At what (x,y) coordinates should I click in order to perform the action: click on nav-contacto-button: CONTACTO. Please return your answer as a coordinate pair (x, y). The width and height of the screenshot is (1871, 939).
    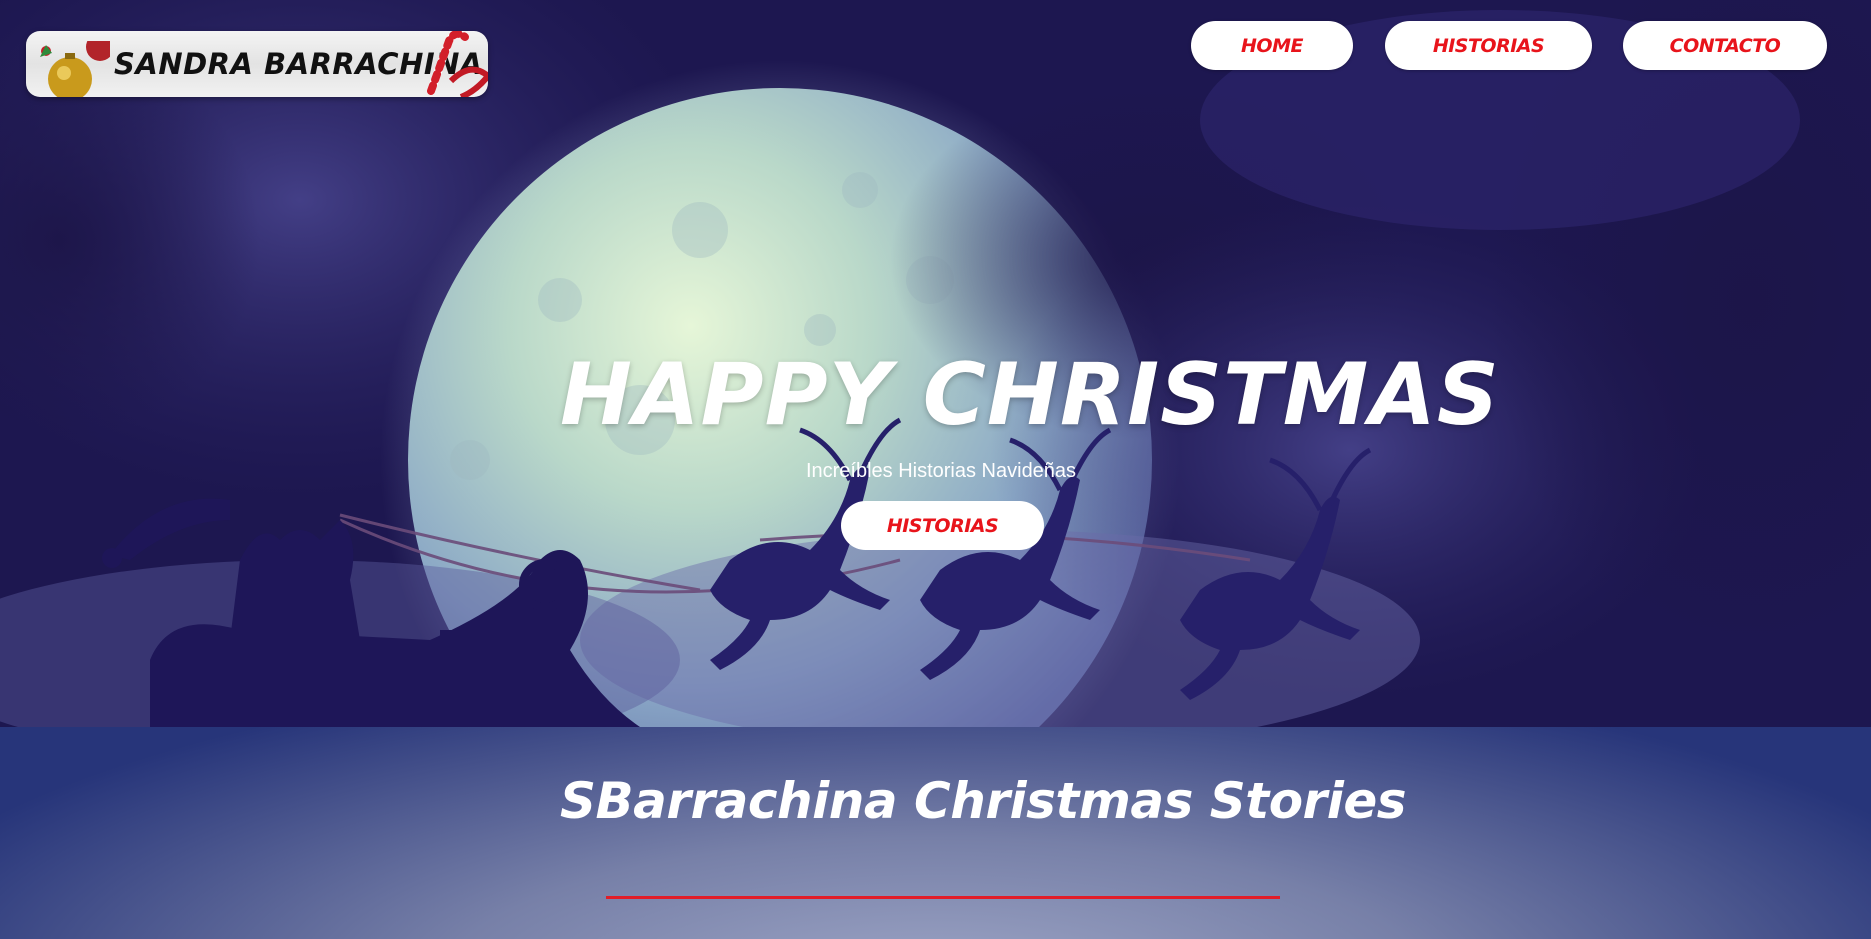
    Looking at the image, I should click on (1725, 45).